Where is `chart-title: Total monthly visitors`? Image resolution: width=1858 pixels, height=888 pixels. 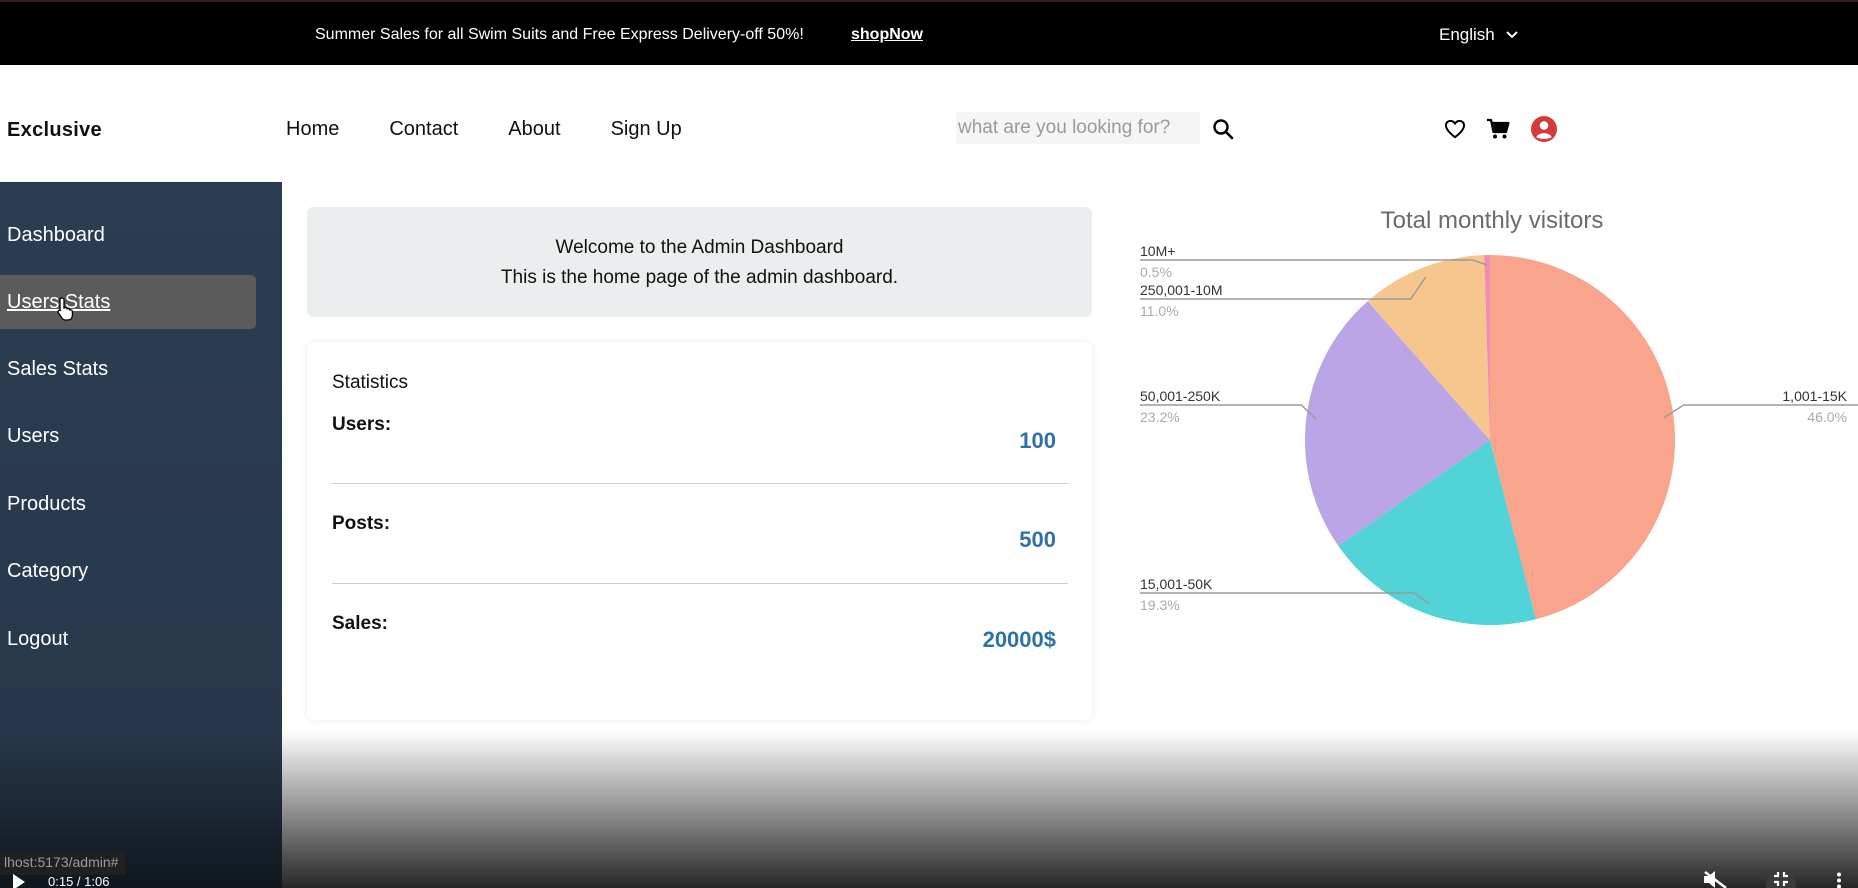
chart-title: Total monthly visitors is located at coordinates (1492, 220).